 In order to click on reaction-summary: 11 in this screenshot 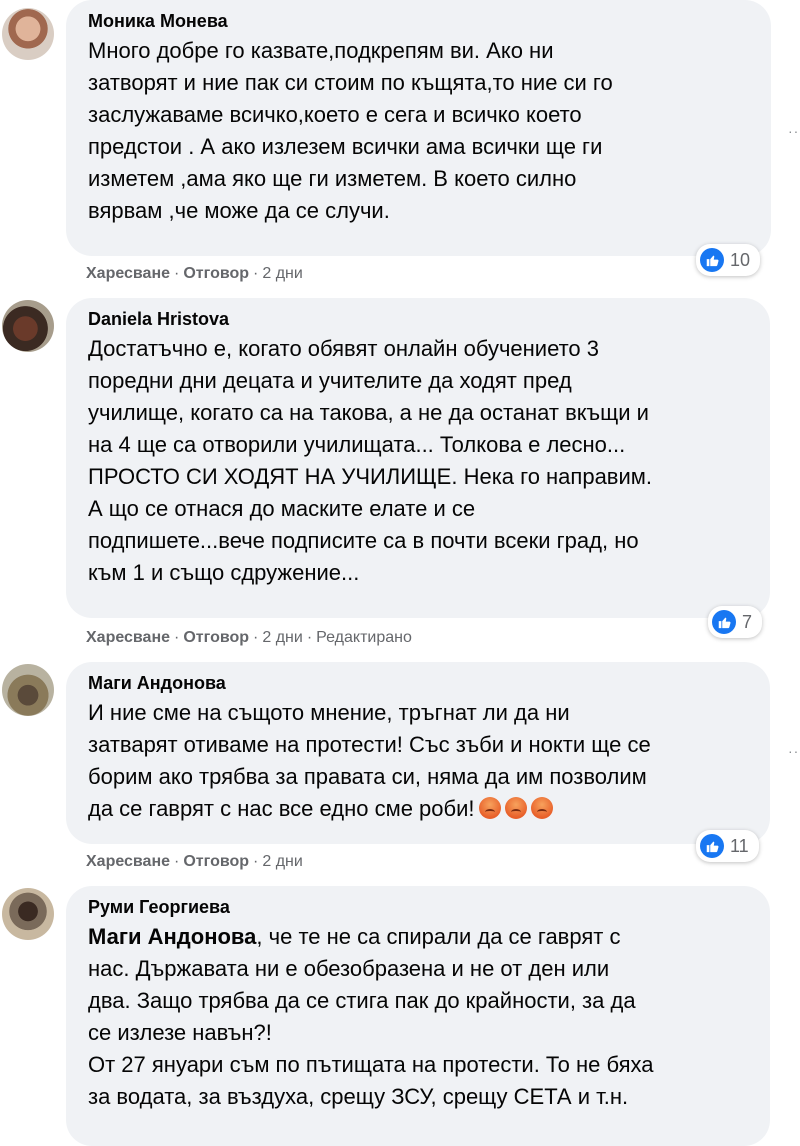, I will do `click(727, 846)`.